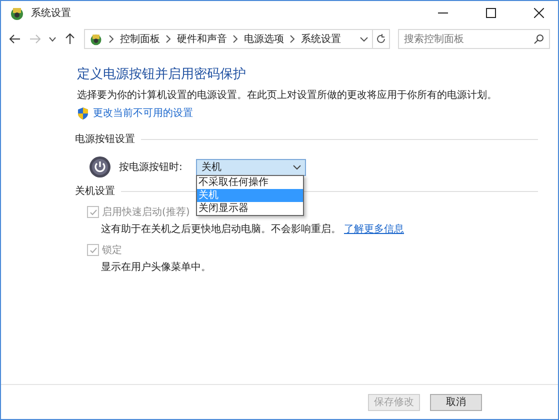 The width and height of the screenshot is (559, 420). I want to click on address-bar: 控制面板 硬件和声音 电源选项 系统设置, so click(228, 39).